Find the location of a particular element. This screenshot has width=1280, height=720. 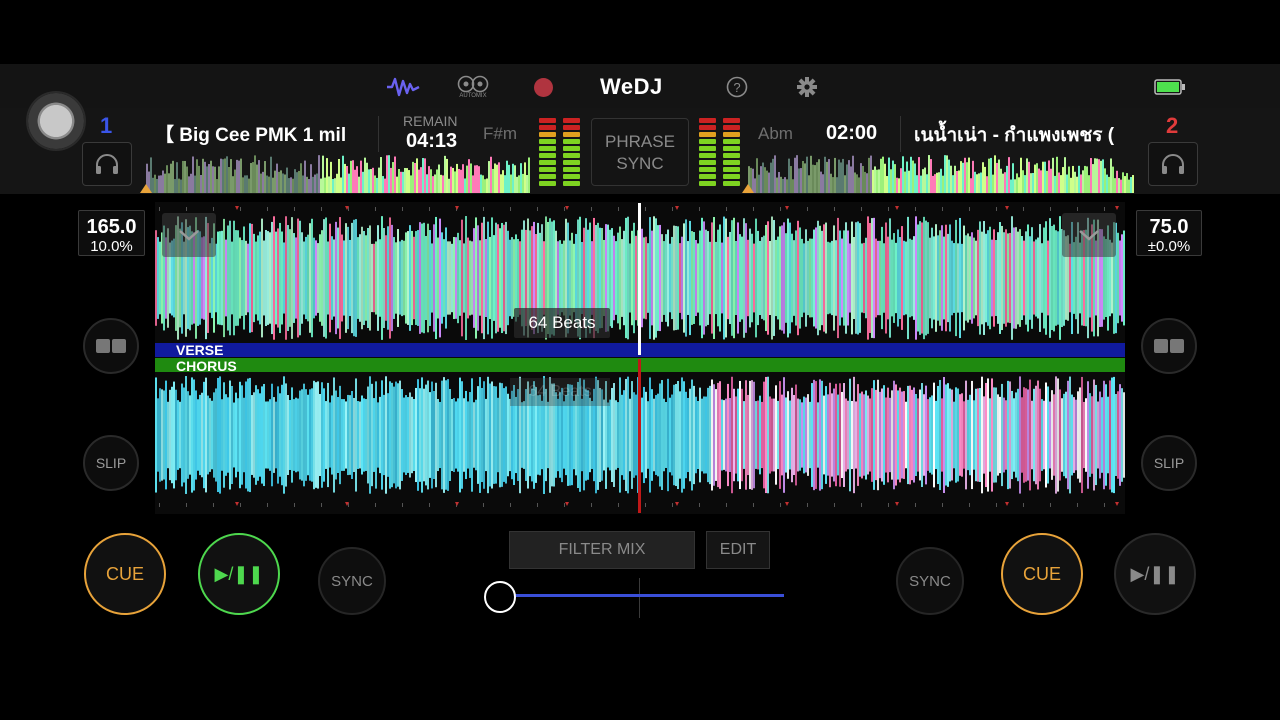

deck1-number: 1 is located at coordinates (106, 125).